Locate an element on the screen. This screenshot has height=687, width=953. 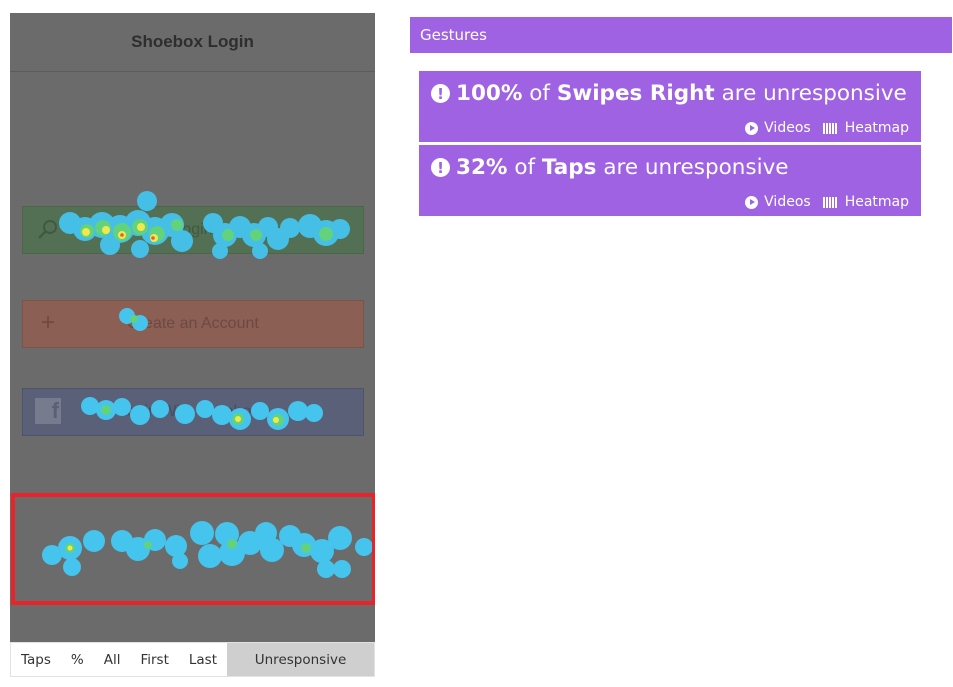
gesture-card-title: ! 32% of Taps are unresponsive is located at coordinates (670, 167).